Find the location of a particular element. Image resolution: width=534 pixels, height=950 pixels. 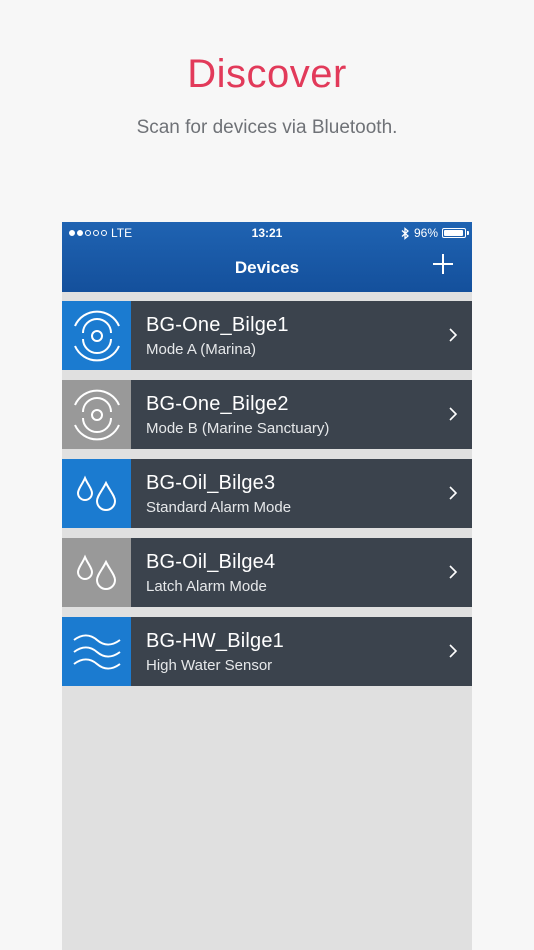

device-row: BG-Oil_Bilge4 Latch Alarm Mode is located at coordinates (267, 572).